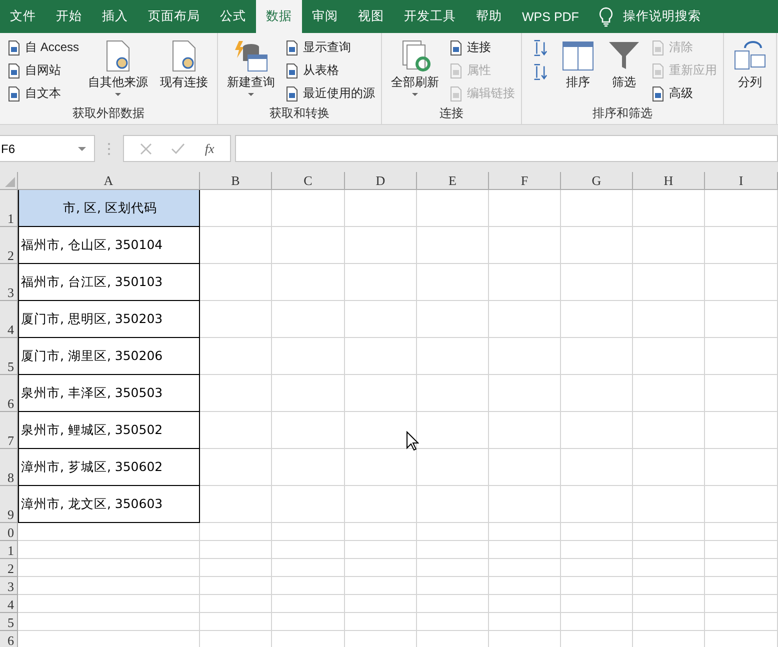 The height and width of the screenshot is (647, 778). Describe the element at coordinates (9, 532) in the screenshot. I see `row-header: 0` at that location.